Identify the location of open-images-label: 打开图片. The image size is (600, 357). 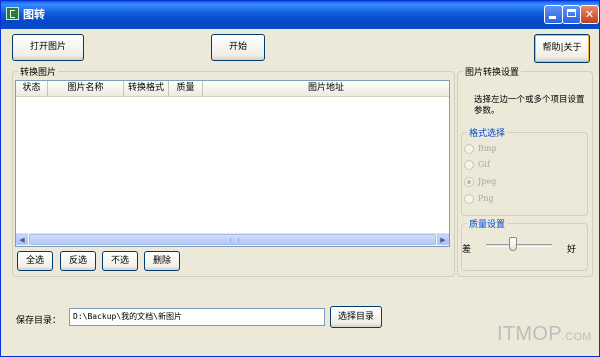
(47, 47).